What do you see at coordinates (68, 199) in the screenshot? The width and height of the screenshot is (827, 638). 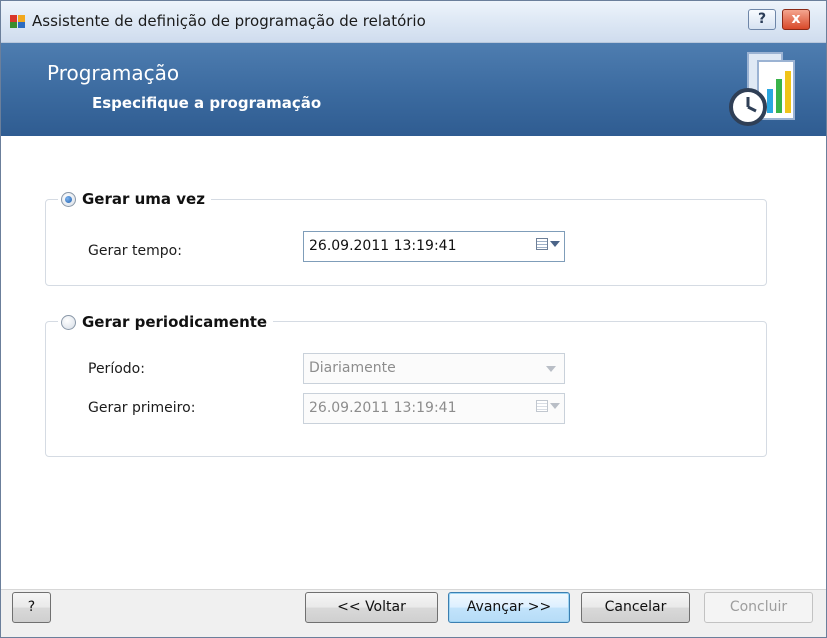 I see `radio-selected-icon` at bounding box center [68, 199].